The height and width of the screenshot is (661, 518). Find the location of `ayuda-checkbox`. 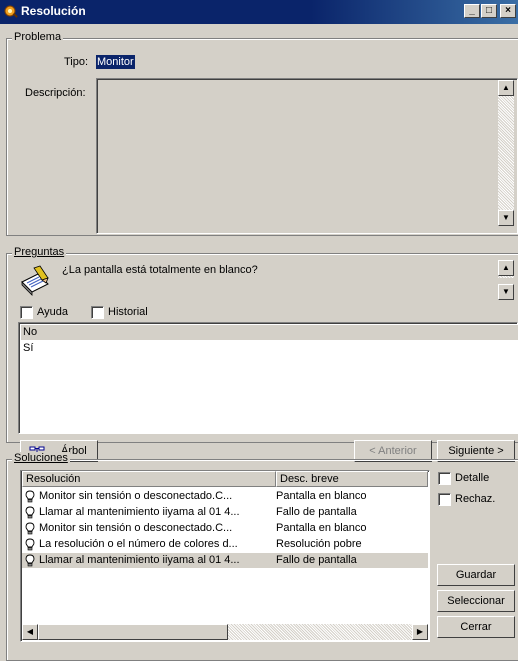

ayuda-checkbox is located at coordinates (26, 312).